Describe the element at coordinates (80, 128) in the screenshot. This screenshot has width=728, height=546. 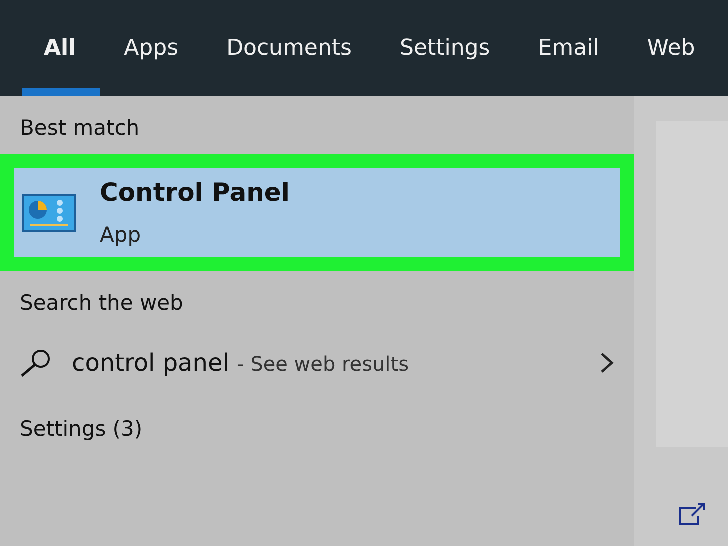
I see `section-heading: Best match` at that location.